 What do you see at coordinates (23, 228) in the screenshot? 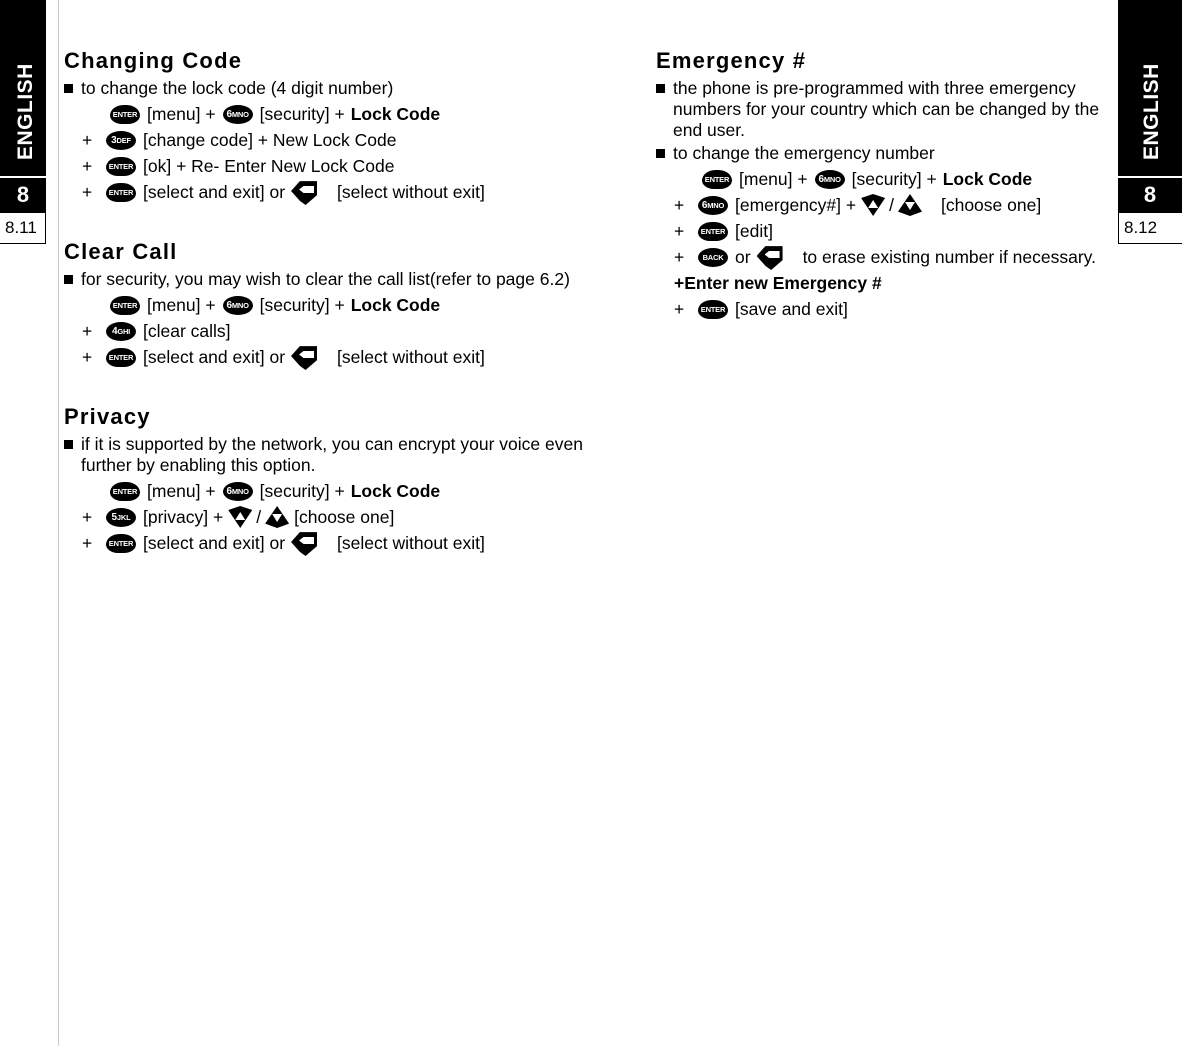
I see `left-page-number: 8.11` at bounding box center [23, 228].